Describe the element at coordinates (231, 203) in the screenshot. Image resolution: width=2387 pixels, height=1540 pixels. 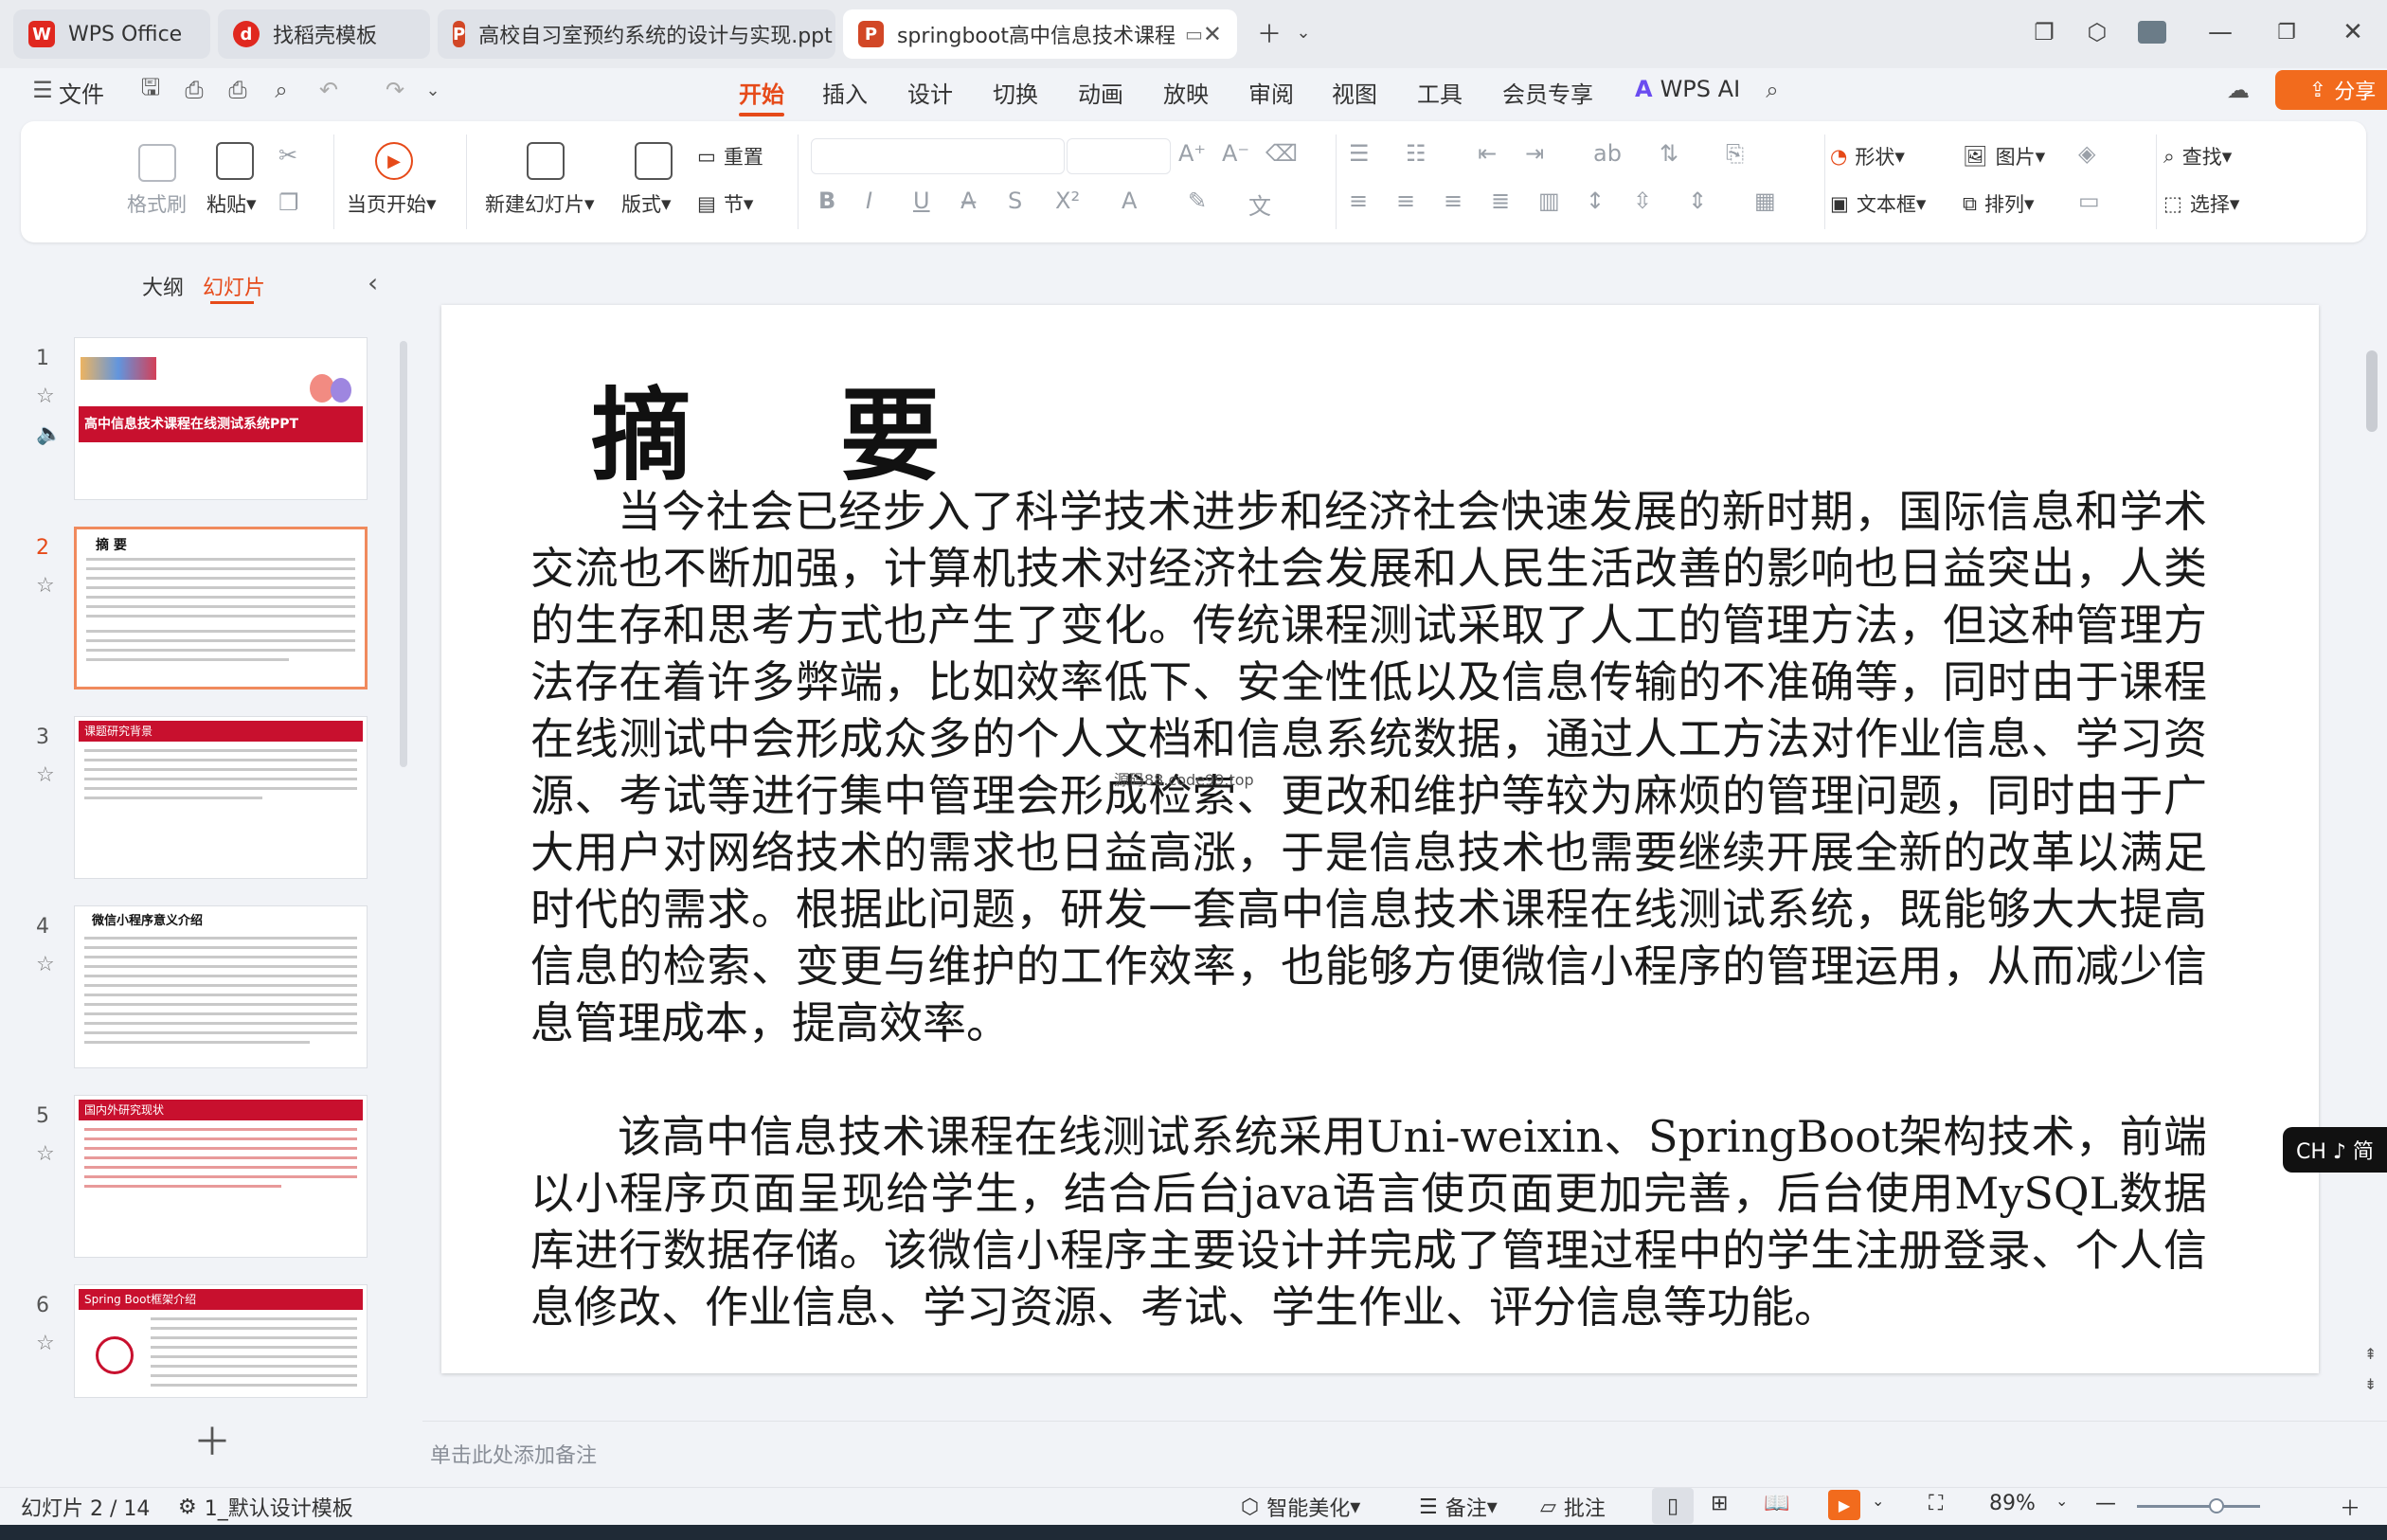
I see `paste-button: 粘贴 ▾` at that location.